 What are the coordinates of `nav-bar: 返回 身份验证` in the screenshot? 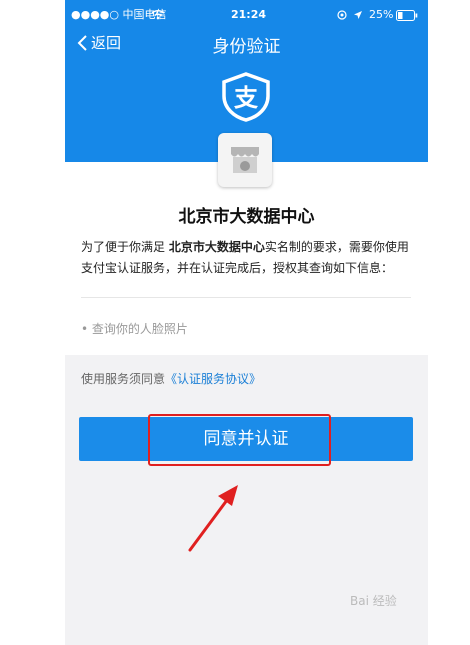 It's located at (246, 44).